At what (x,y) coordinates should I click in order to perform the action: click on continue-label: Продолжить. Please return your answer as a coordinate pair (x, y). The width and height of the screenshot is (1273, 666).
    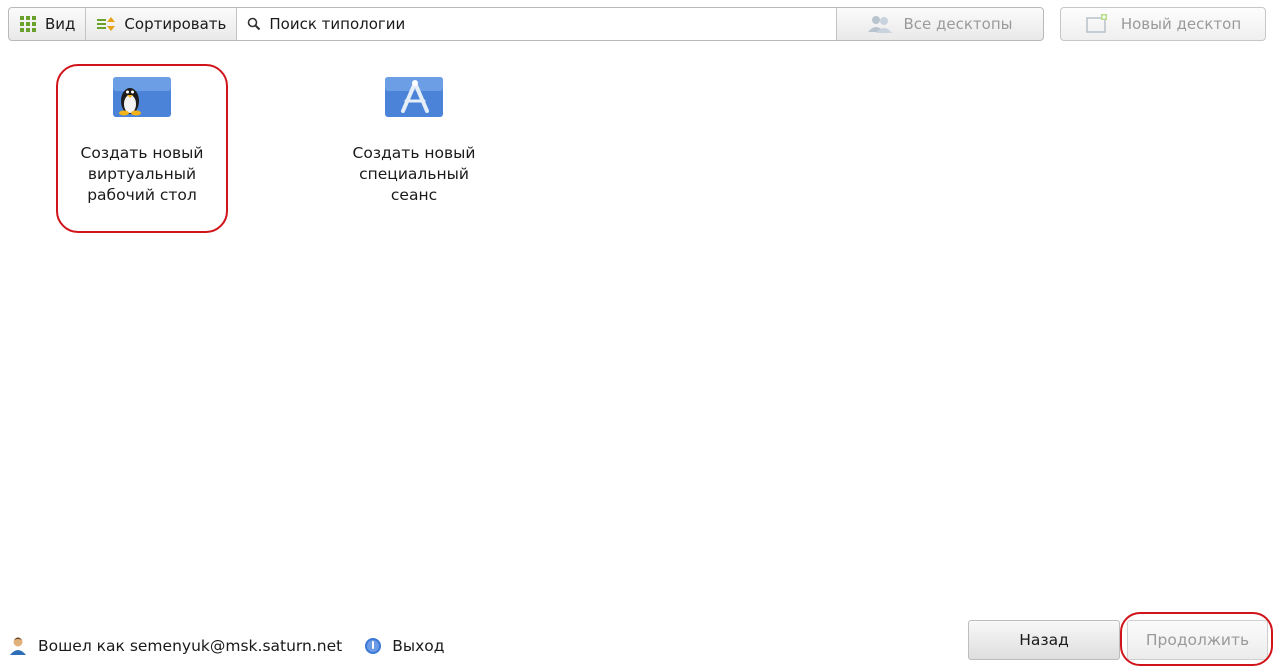
    Looking at the image, I should click on (1197, 640).